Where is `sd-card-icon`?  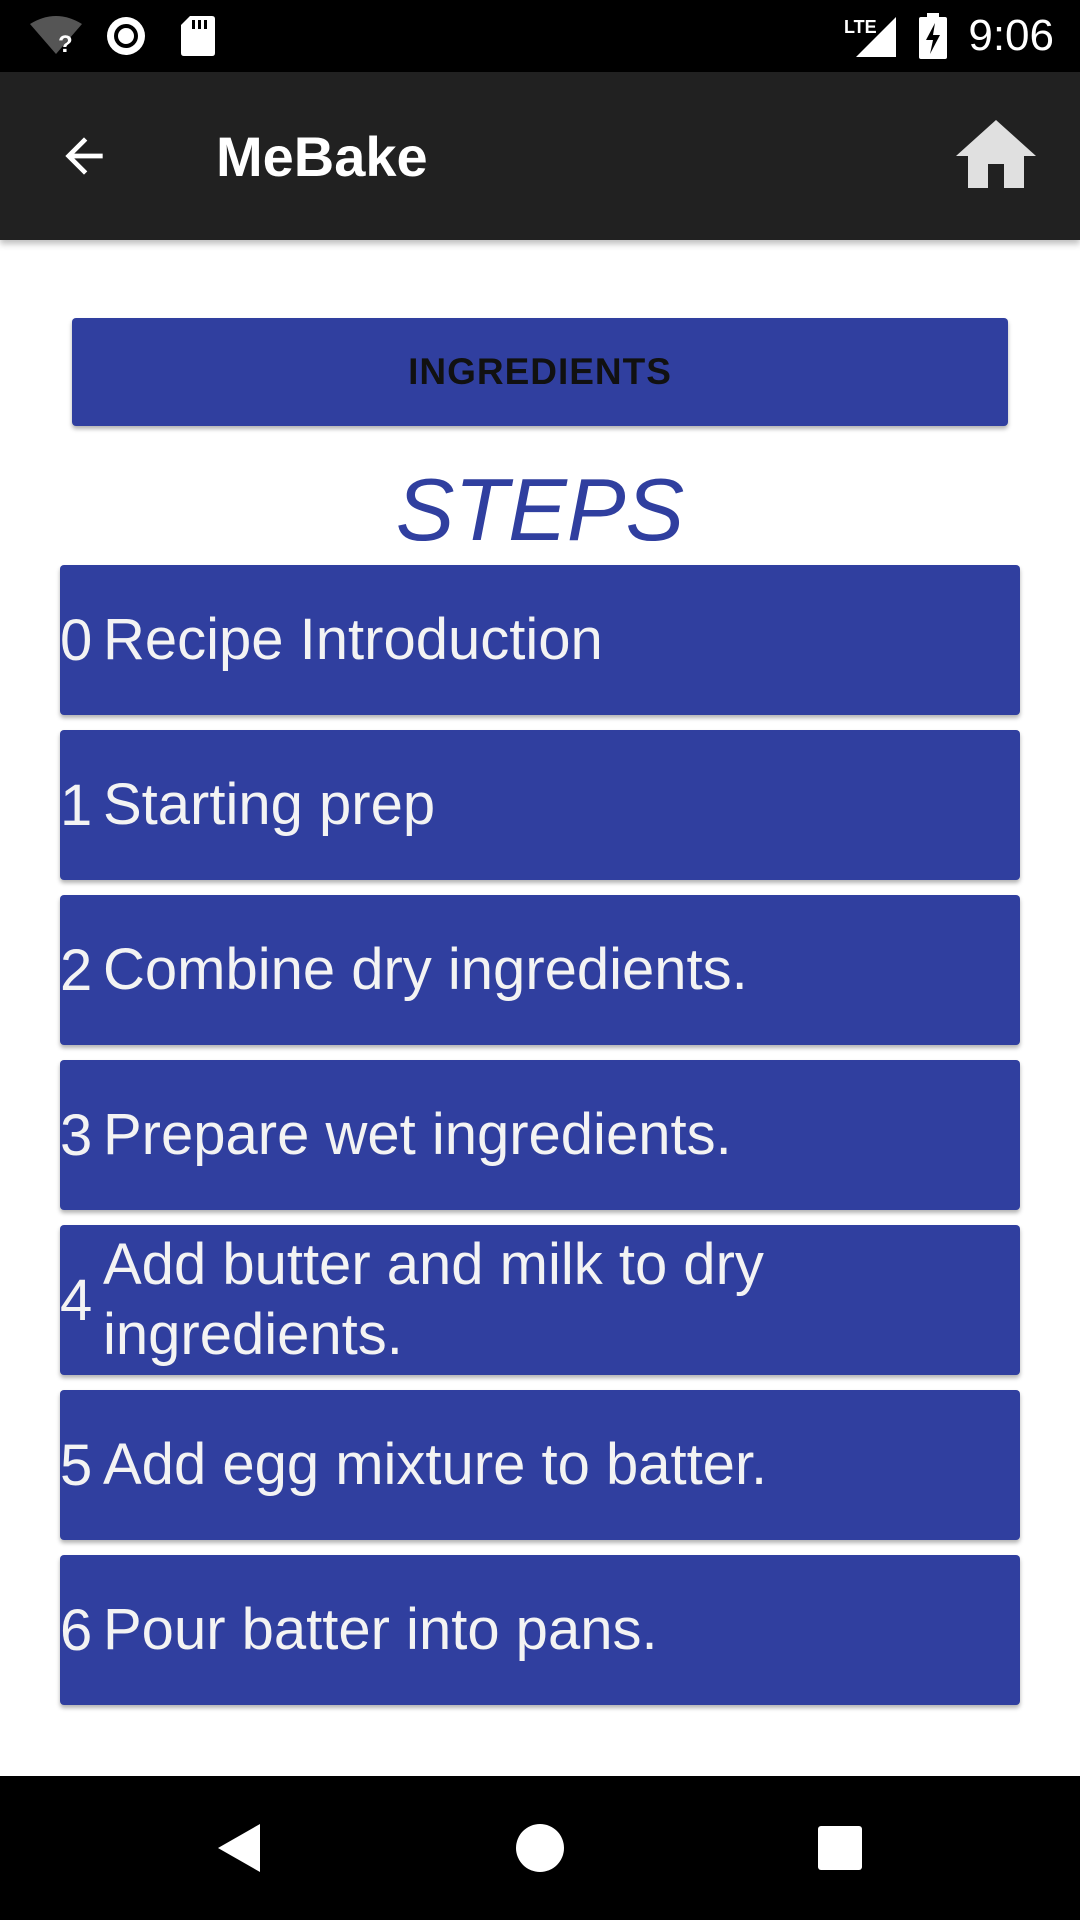
sd-card-icon is located at coordinates (198, 36).